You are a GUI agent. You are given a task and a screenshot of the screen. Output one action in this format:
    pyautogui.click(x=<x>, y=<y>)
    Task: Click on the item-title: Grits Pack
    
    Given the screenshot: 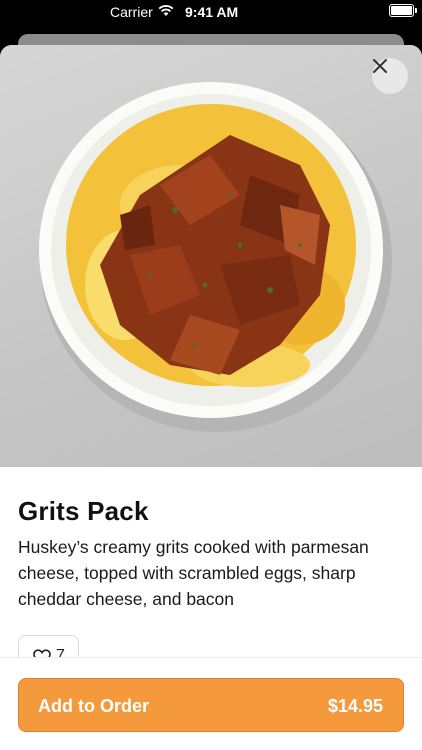 What is the action you would take?
    pyautogui.click(x=83, y=511)
    